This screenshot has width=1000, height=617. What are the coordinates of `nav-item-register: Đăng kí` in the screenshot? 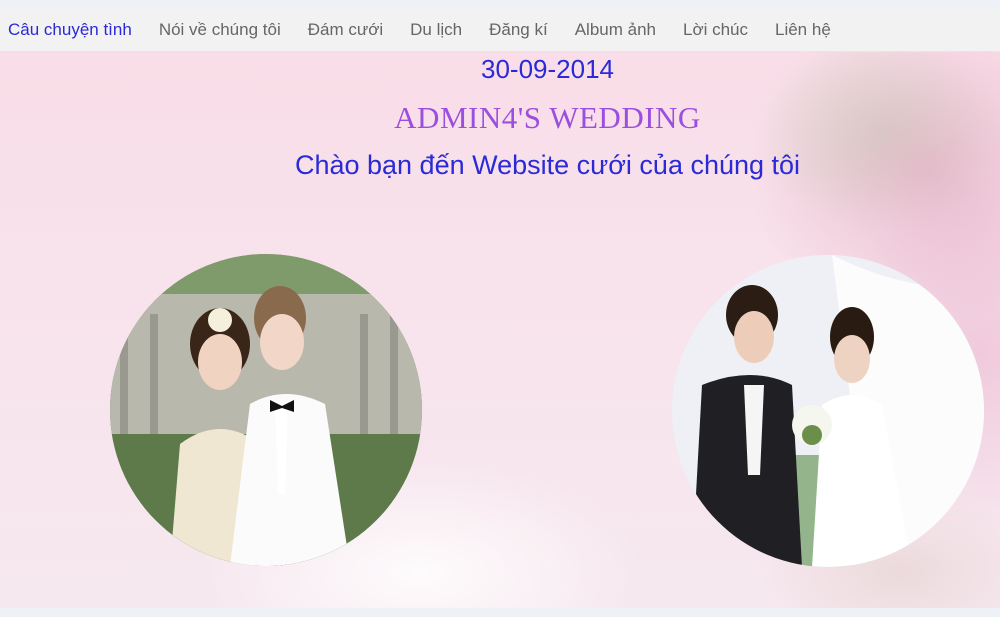 It's located at (518, 30).